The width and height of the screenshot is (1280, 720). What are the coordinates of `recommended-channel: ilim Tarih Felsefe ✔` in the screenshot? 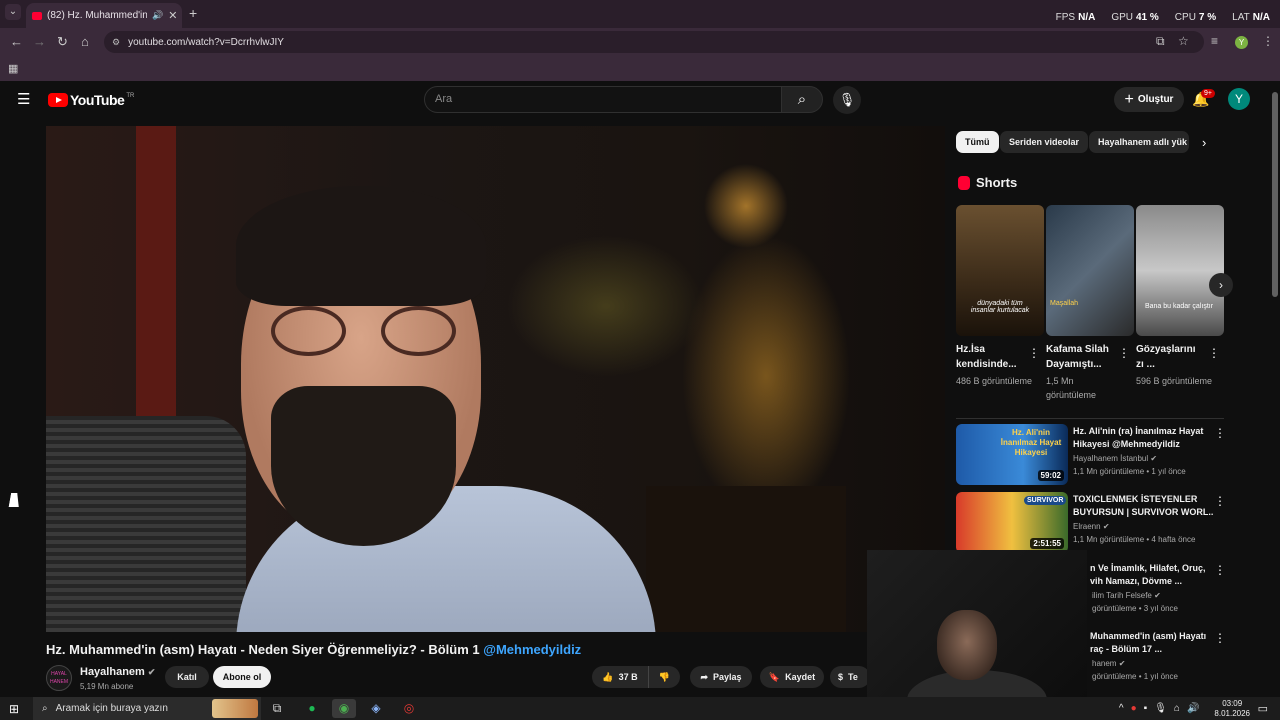 It's located at (1126, 595).